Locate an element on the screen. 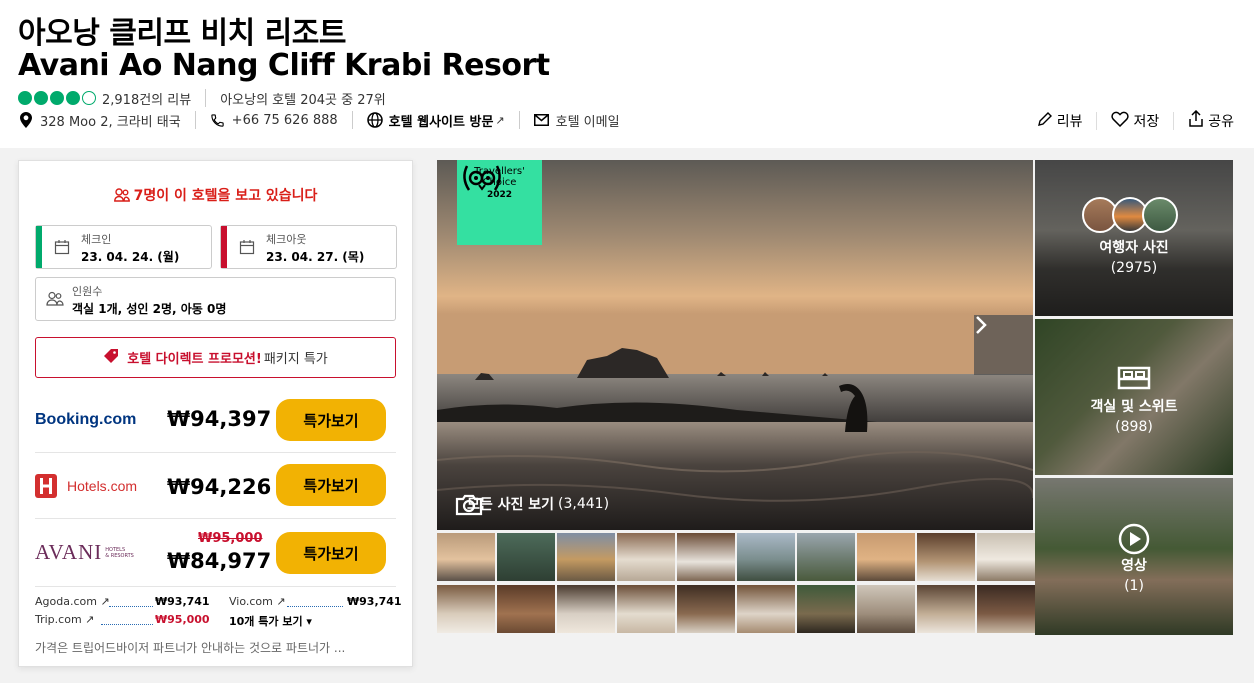  other-offers-row: Agoda.com ↗ ₩93,741 Vio.com ↗ ₩93,741 is located at coordinates (218, 604).